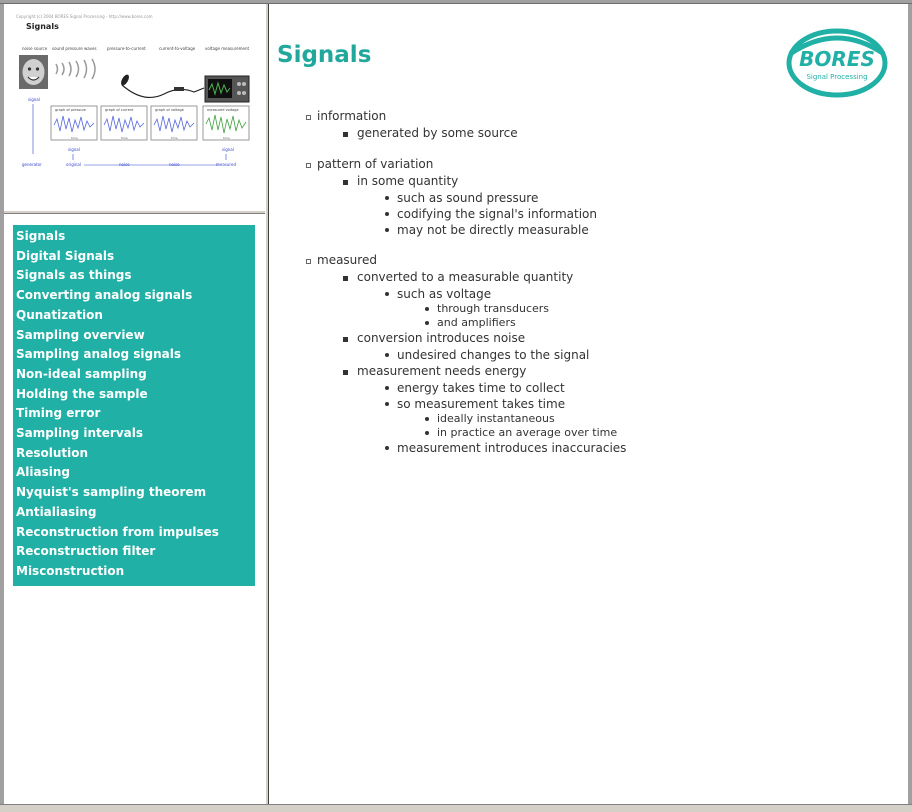 This screenshot has width=912, height=812. I want to click on bullet-text: such as voltage, so click(444, 294).